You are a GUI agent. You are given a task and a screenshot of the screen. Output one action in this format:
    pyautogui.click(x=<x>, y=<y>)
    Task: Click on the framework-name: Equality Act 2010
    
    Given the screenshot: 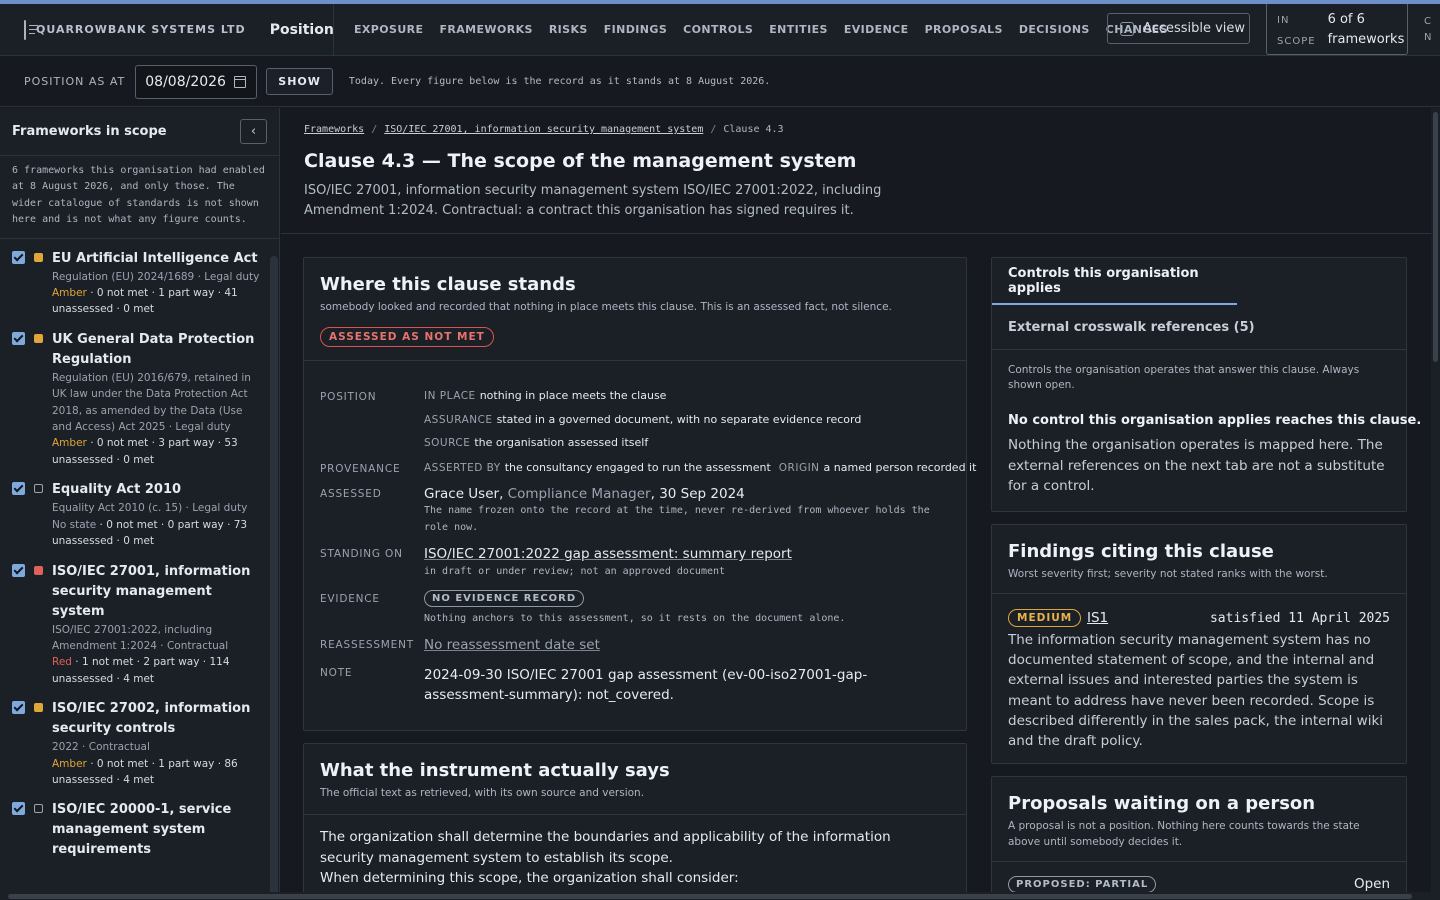 What is the action you would take?
    pyautogui.click(x=158, y=490)
    